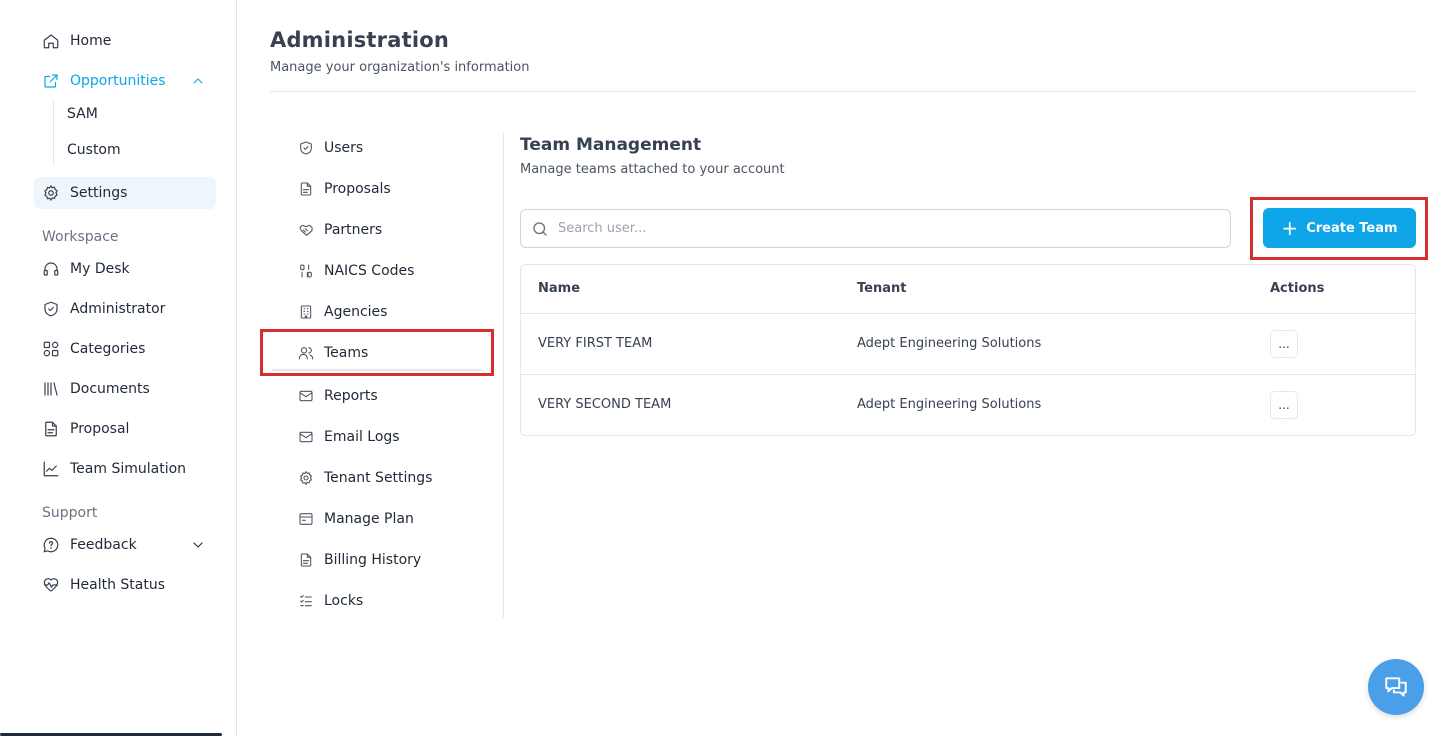 The height and width of the screenshot is (736, 1448). I want to click on column-header-actions: Actions, so click(1297, 288).